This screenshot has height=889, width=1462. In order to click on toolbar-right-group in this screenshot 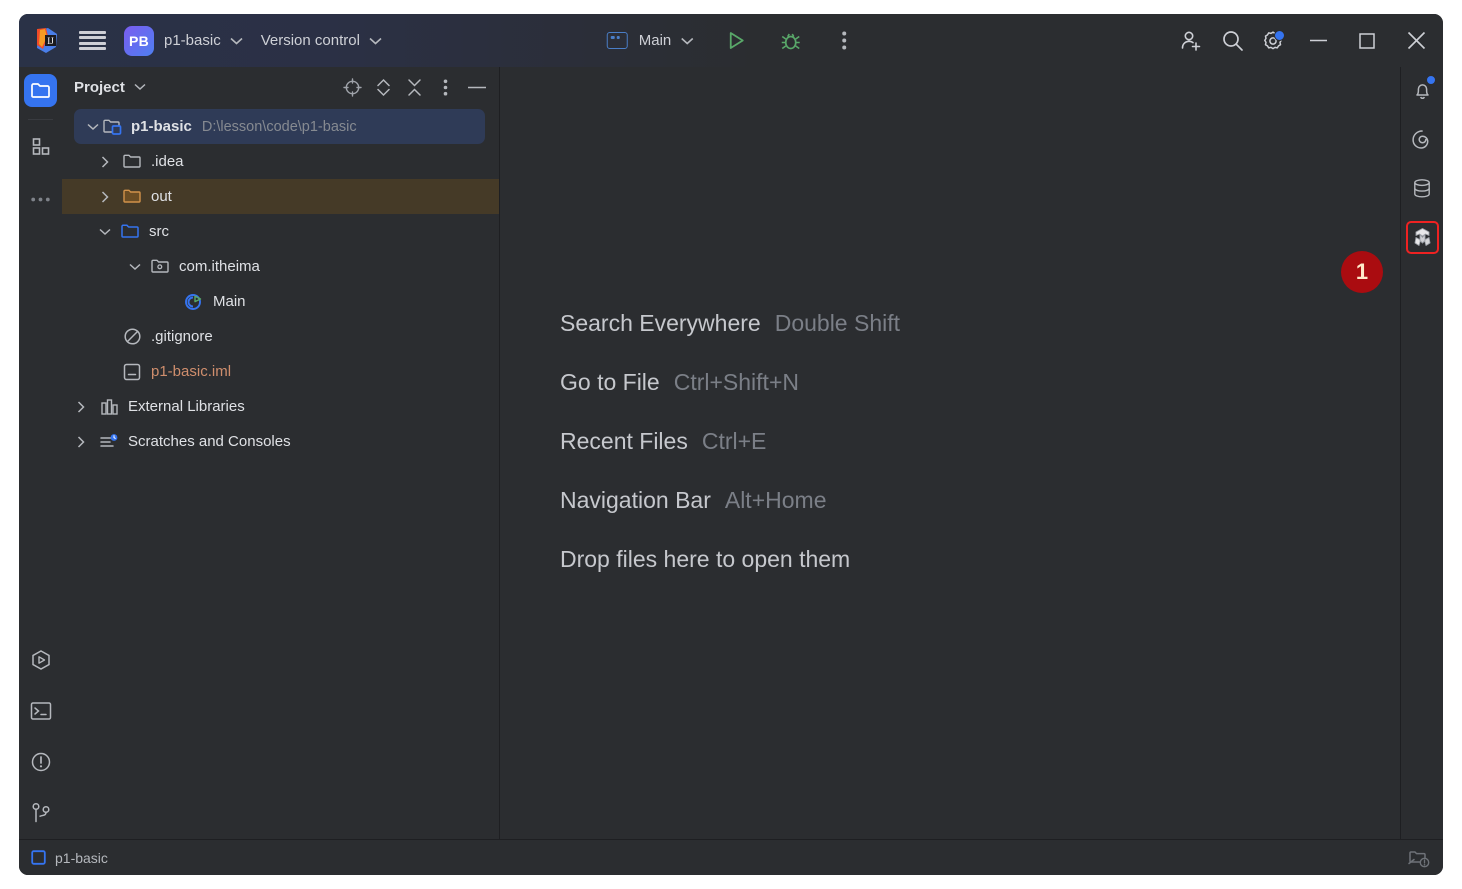, I will do `click(1307, 40)`.